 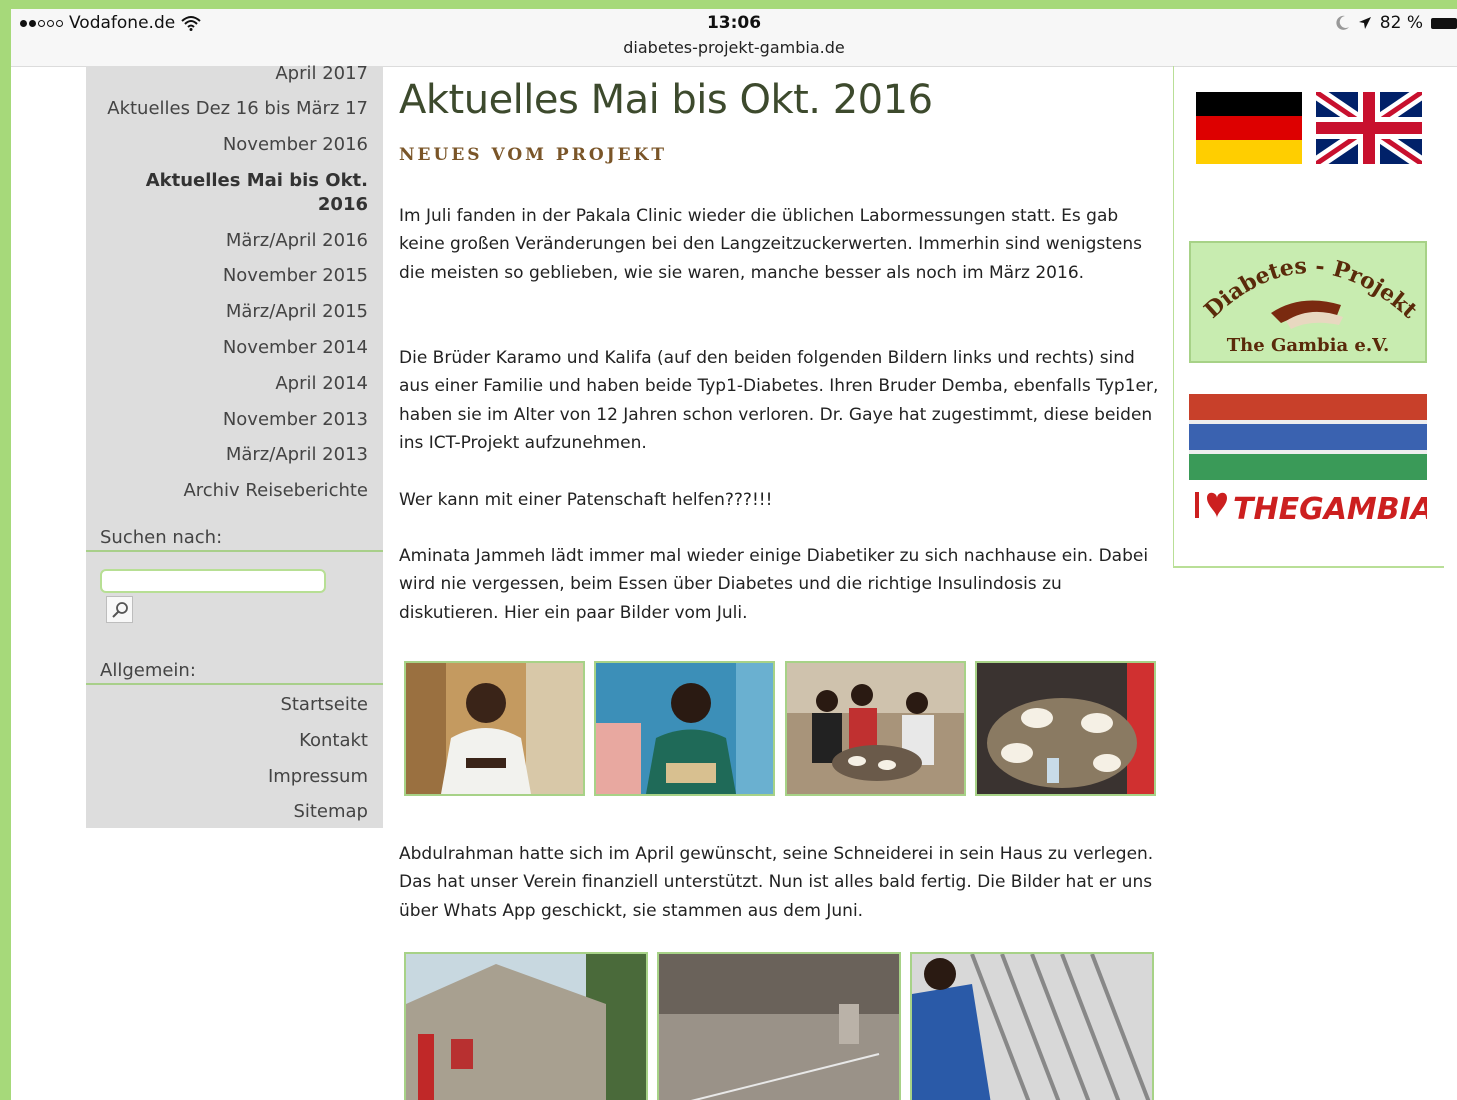 What do you see at coordinates (295, 145) in the screenshot?
I see `sidebar-item-nov-2016: November 2016` at bounding box center [295, 145].